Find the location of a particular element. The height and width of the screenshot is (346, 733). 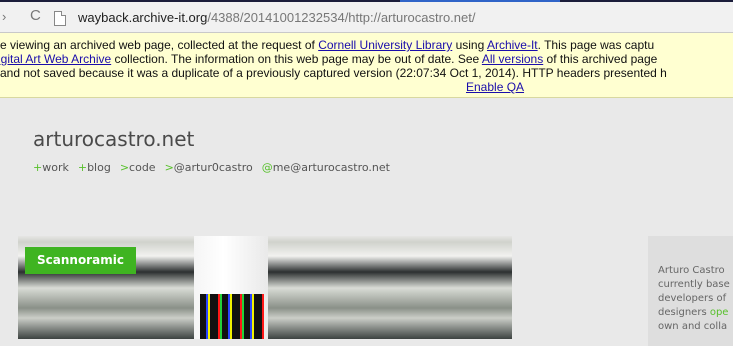

banner-text: . This page was captu is located at coordinates (596, 45).